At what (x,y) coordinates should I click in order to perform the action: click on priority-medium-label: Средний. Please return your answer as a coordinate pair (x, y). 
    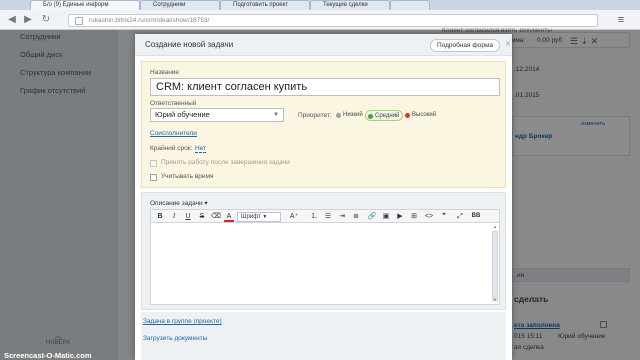
    Looking at the image, I should click on (387, 116).